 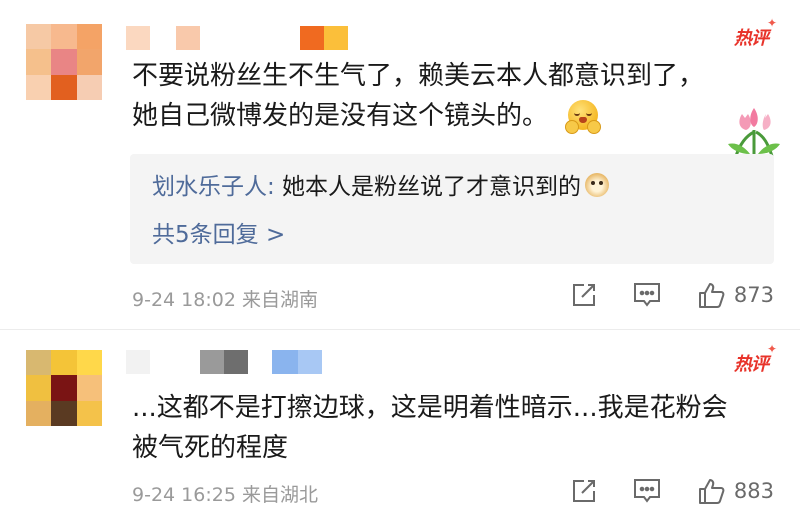 I want to click on like-count: 873, so click(x=753, y=295).